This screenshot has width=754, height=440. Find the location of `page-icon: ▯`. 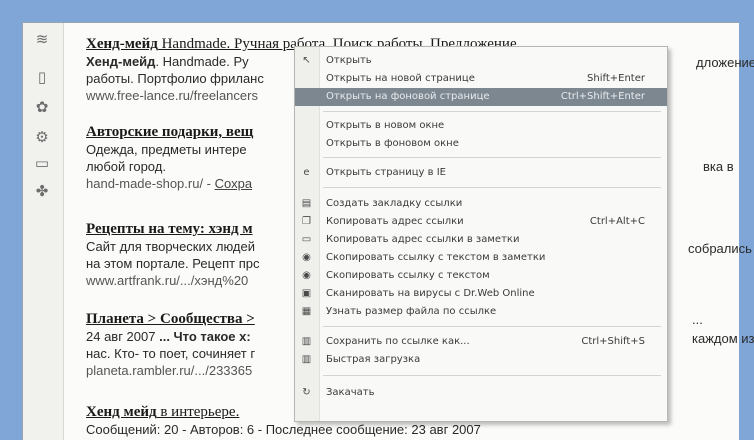

page-icon: ▯ is located at coordinates (42, 77).